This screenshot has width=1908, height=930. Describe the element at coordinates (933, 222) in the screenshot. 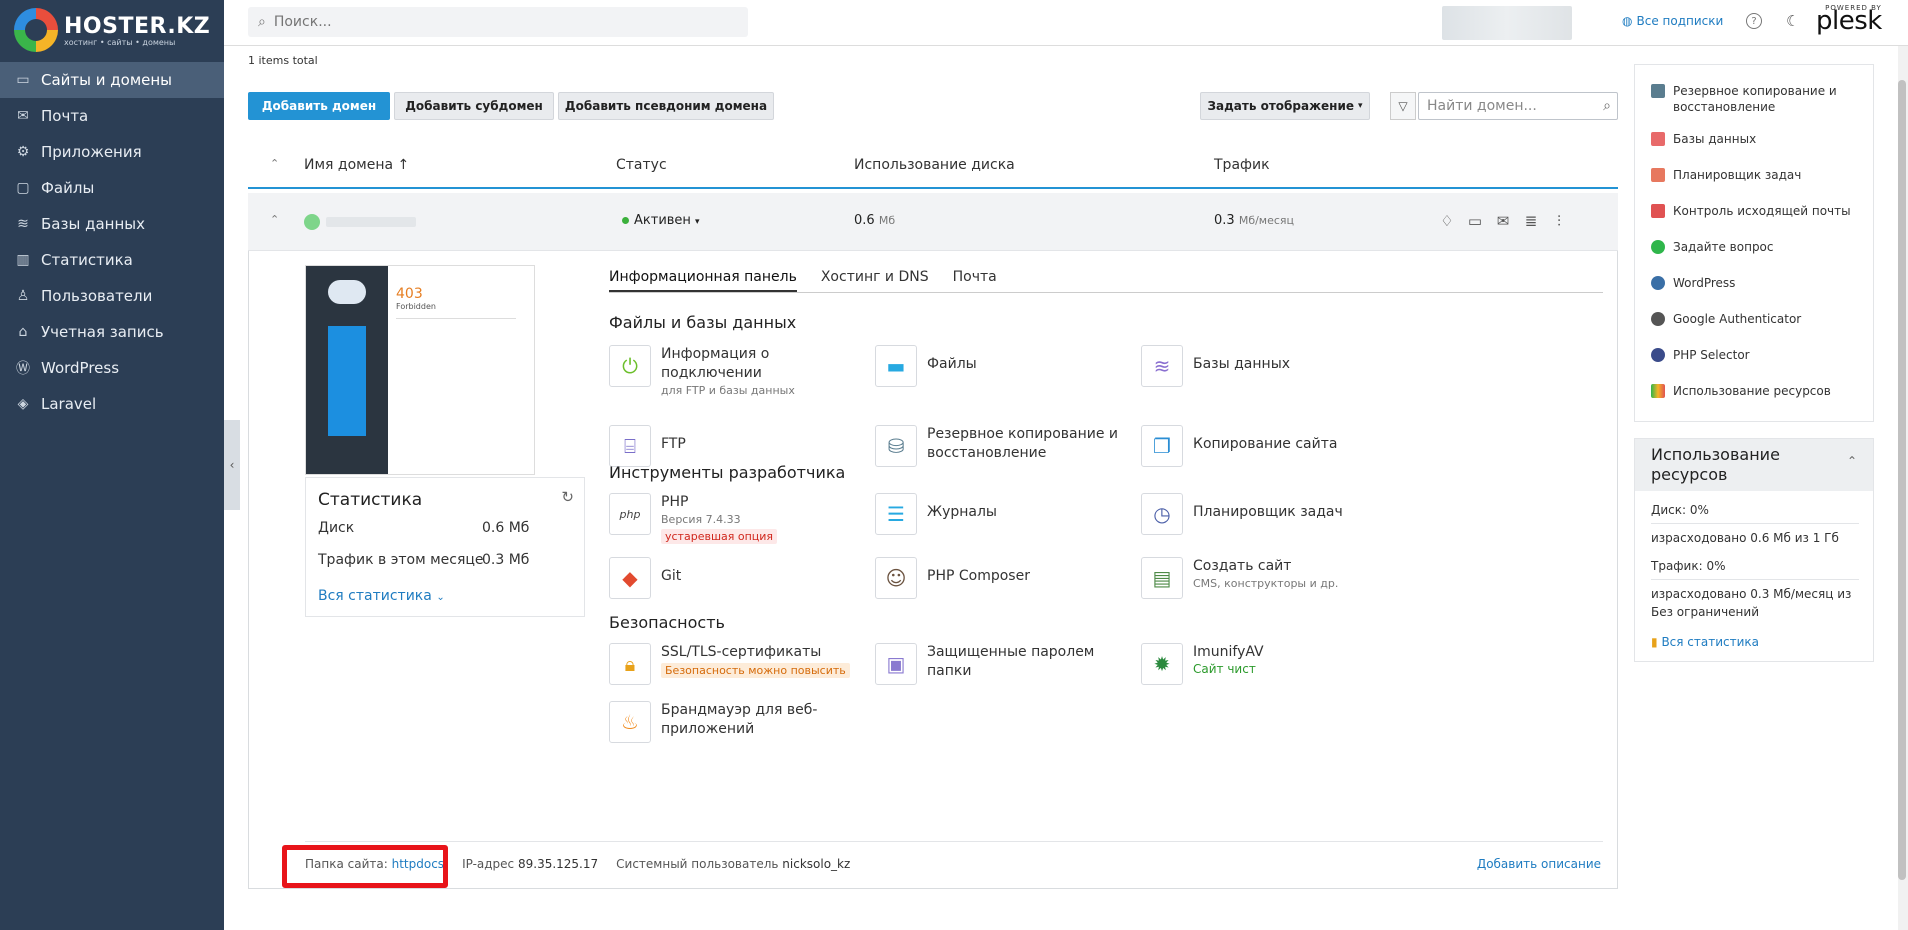

I see `table-row: ⌃ Активен ▾ 0.6 Мб 0.3 Мб/месяц ♢ ▭ ✉ ≣ ⫶` at that location.